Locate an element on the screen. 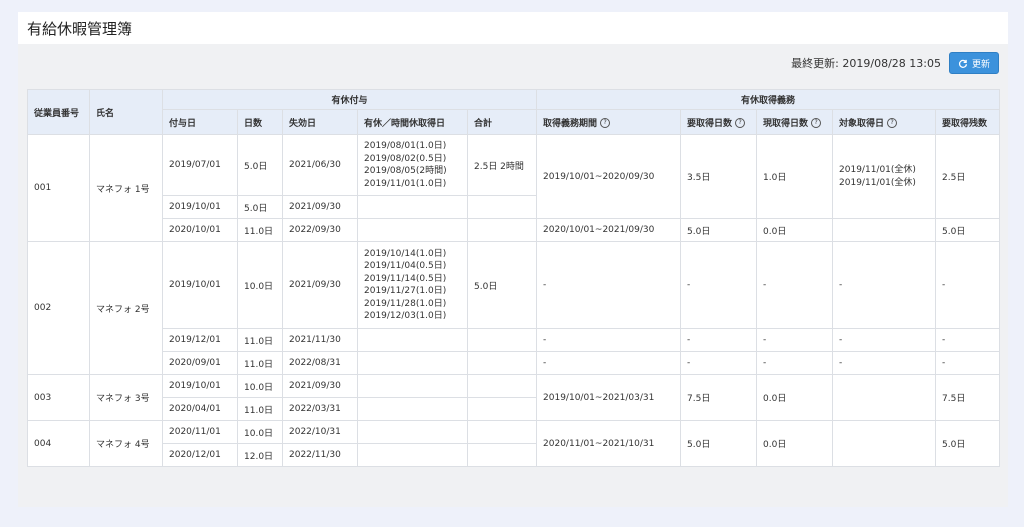 This screenshot has width=1024, height=527. emp-no-cell: 003 is located at coordinates (58, 397).